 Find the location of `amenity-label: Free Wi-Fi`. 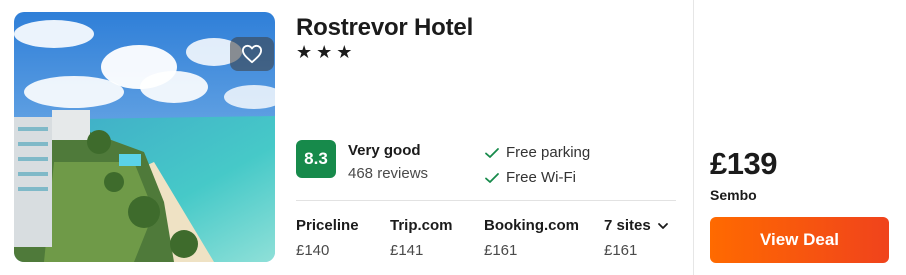

amenity-label: Free Wi-Fi is located at coordinates (541, 177).